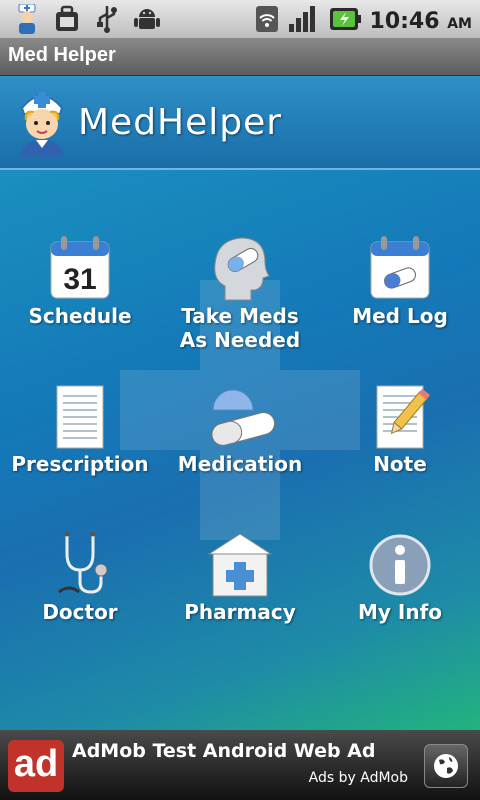  Describe the element at coordinates (107, 19) in the screenshot. I see `usb-icon` at that location.